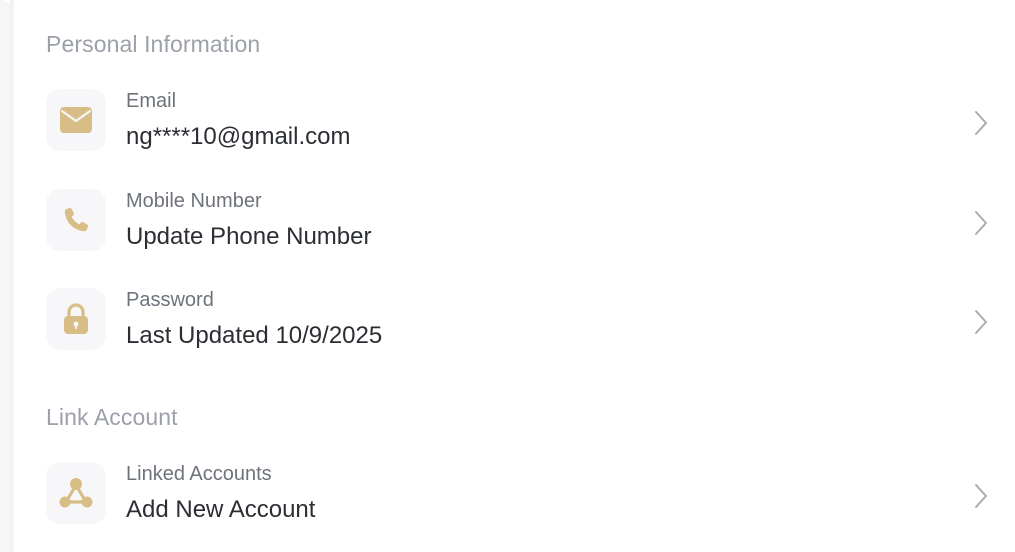 Image resolution: width=1015 pixels, height=552 pixels. I want to click on linked-accounts-row: Linked Accounts Add New Account, so click(518, 494).